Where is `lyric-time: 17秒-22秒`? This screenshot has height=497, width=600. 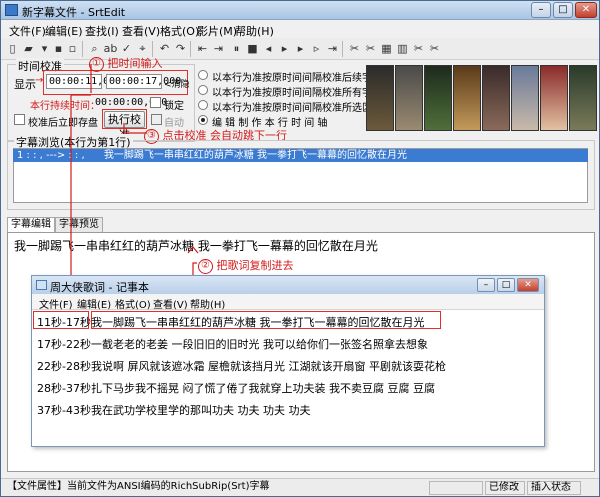
lyric-time: 17秒-22秒 is located at coordinates (64, 344).